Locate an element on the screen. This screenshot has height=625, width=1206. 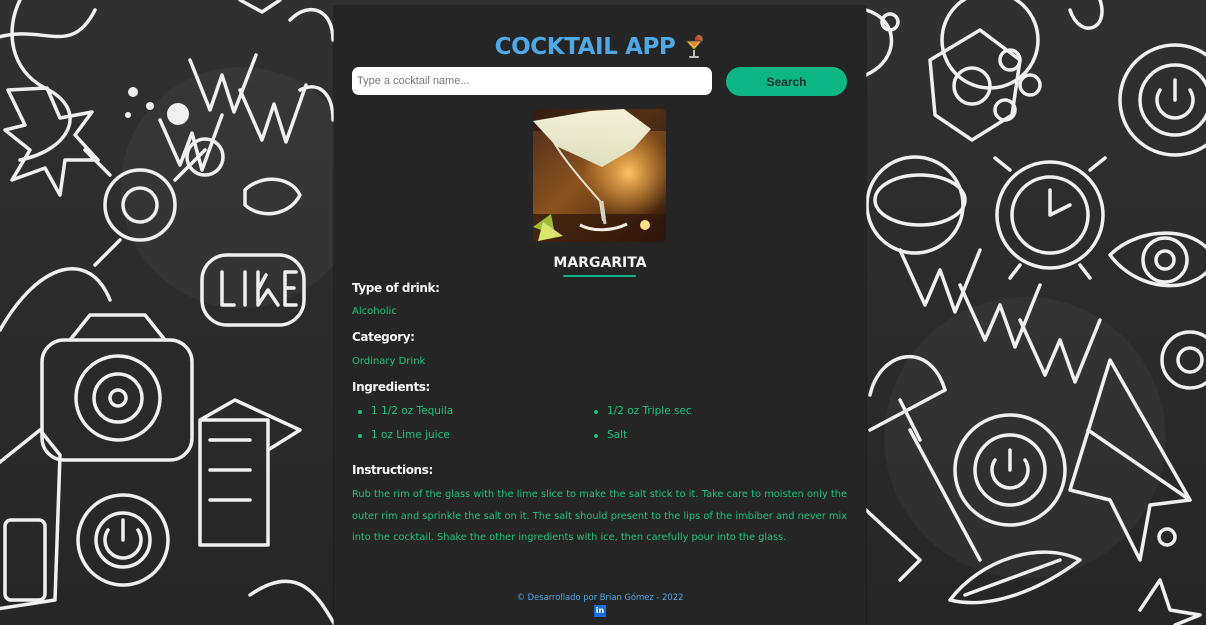
app-title: COCKTAIL APP is located at coordinates (585, 47).